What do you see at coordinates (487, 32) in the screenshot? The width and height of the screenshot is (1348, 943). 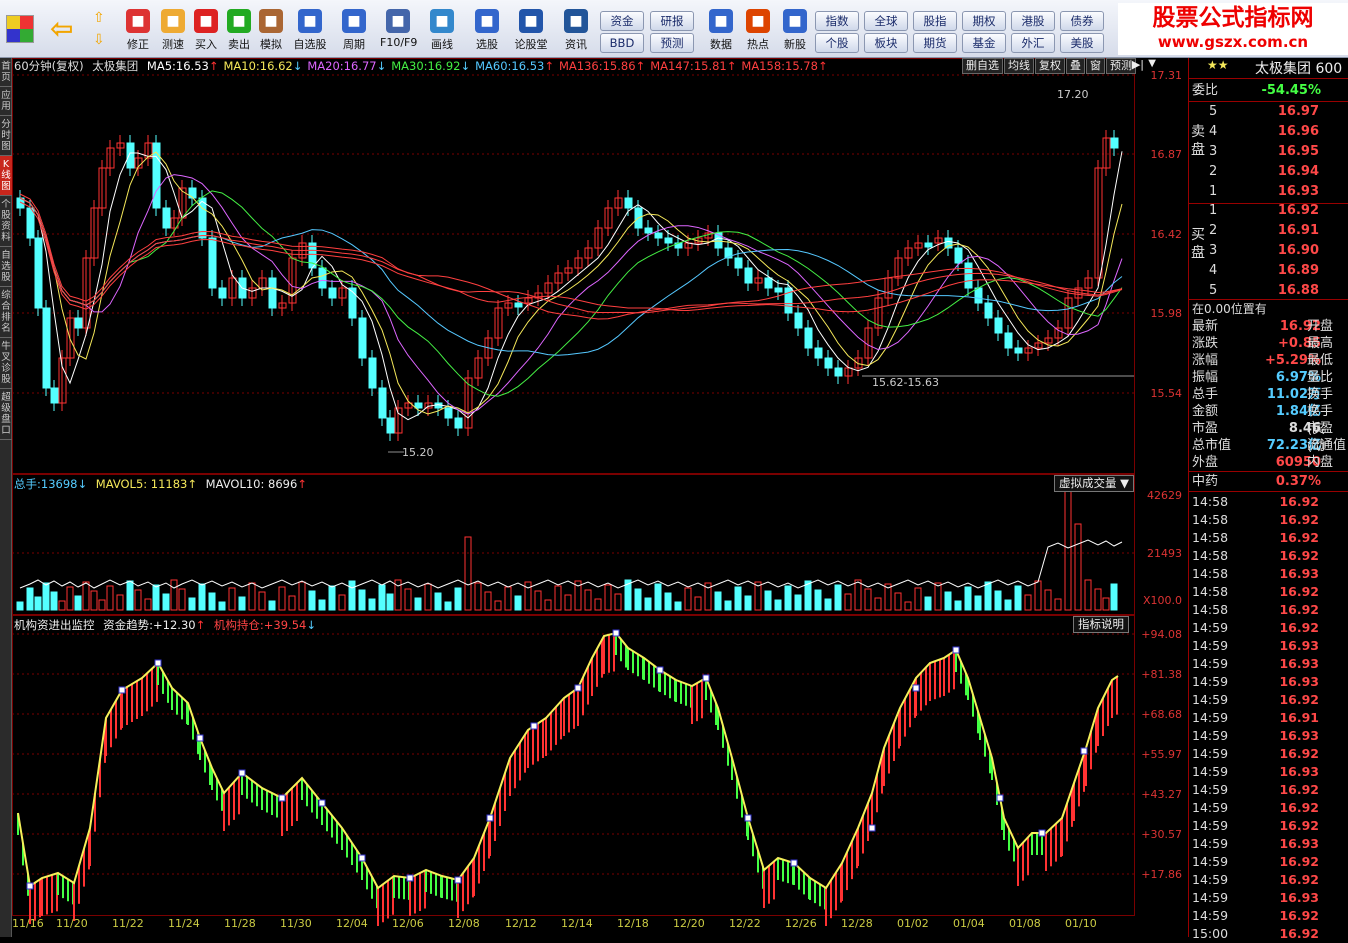 I see `toolbar-button-9: ■ 选股` at bounding box center [487, 32].